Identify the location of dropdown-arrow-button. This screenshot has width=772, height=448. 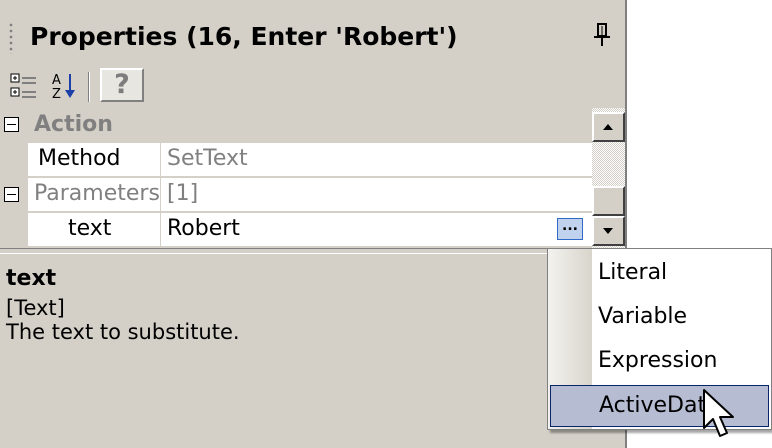
(608, 231).